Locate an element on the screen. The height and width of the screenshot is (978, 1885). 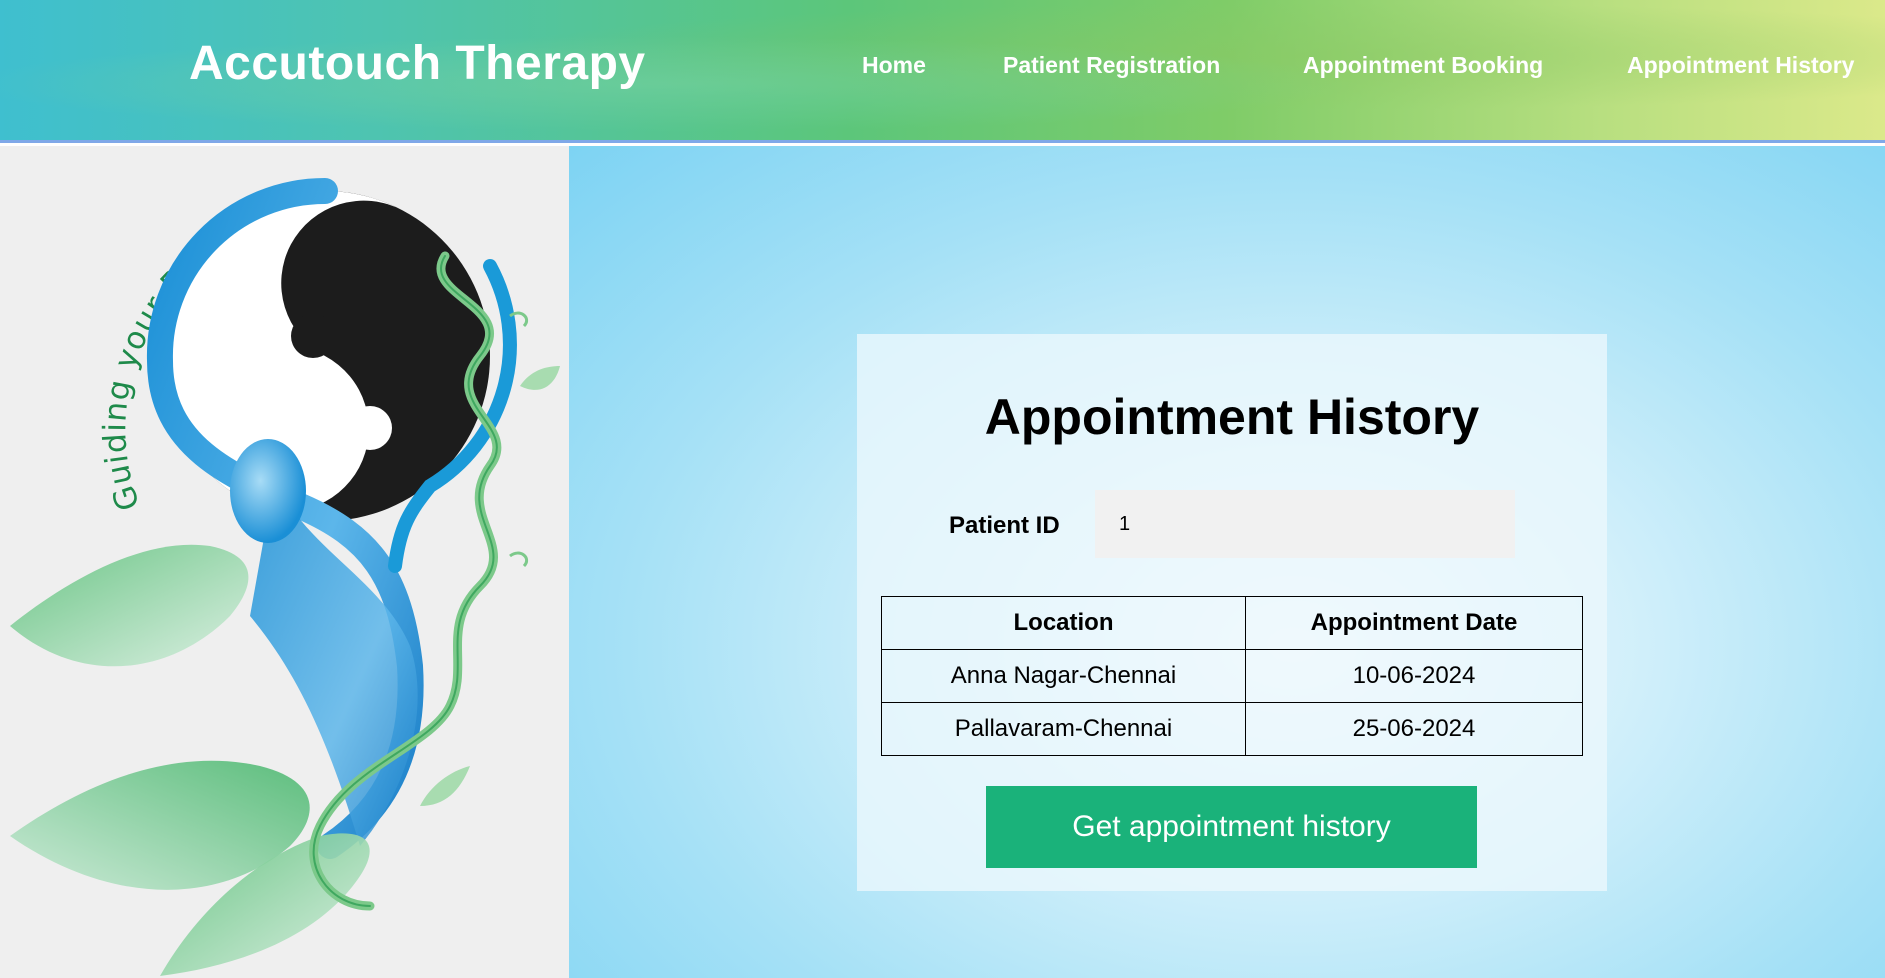
nav-appointment-history: Appointment History is located at coordinates (1740, 65).